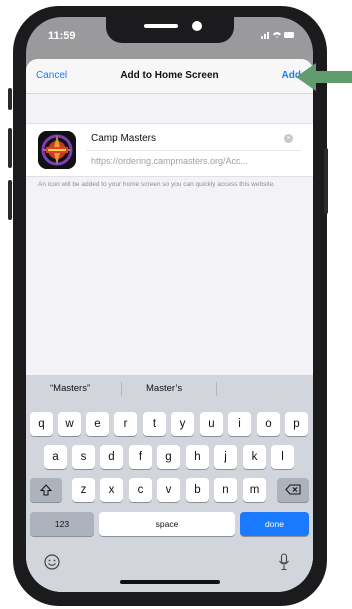 This screenshot has width=352, height=609. Describe the element at coordinates (239, 424) in the screenshot. I see `key-i: i` at that location.